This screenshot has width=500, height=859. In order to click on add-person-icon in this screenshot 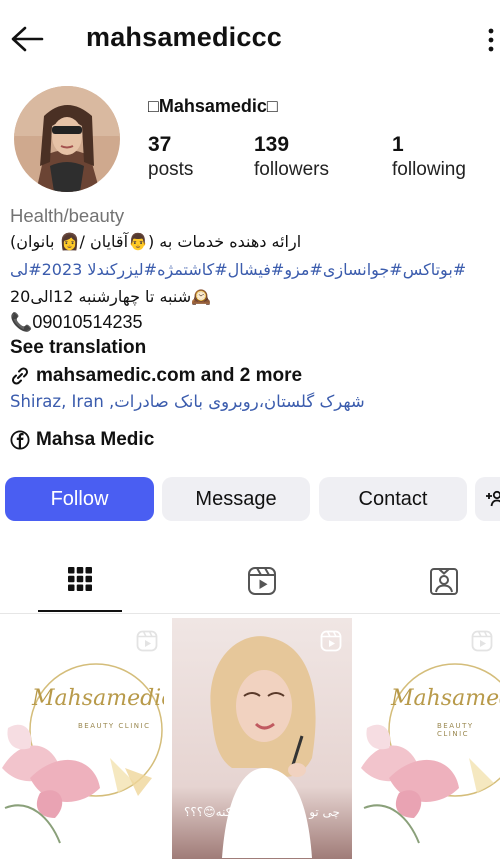, I will do `click(493, 498)`.